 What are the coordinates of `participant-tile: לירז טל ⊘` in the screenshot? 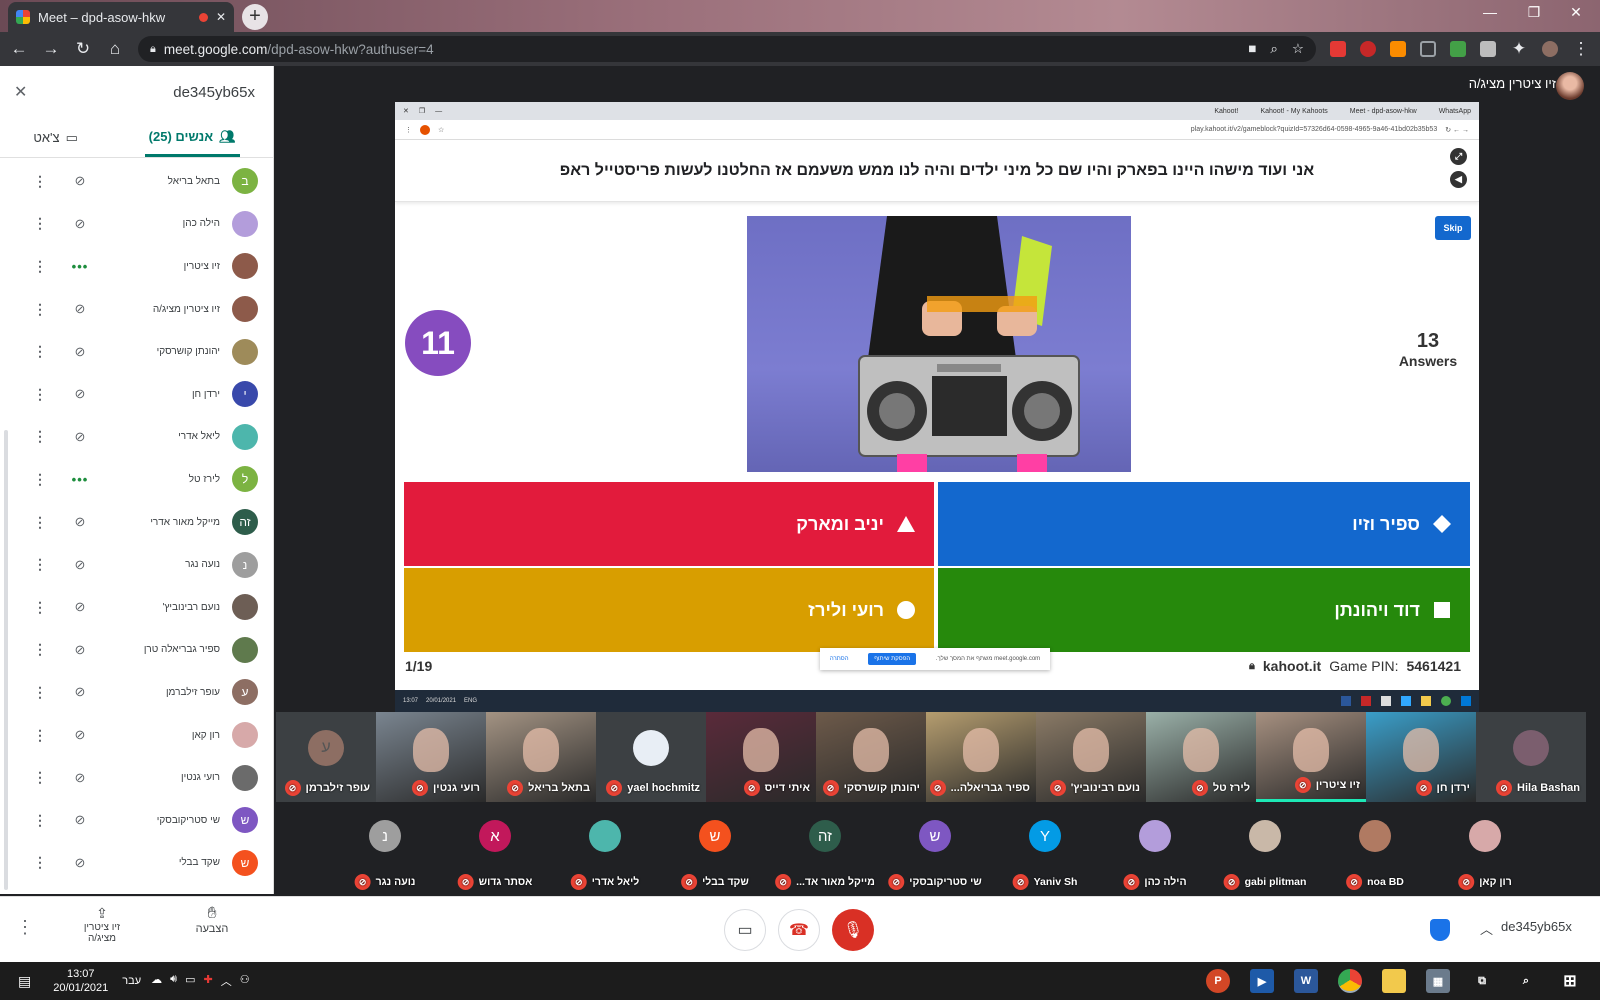 It's located at (1201, 757).